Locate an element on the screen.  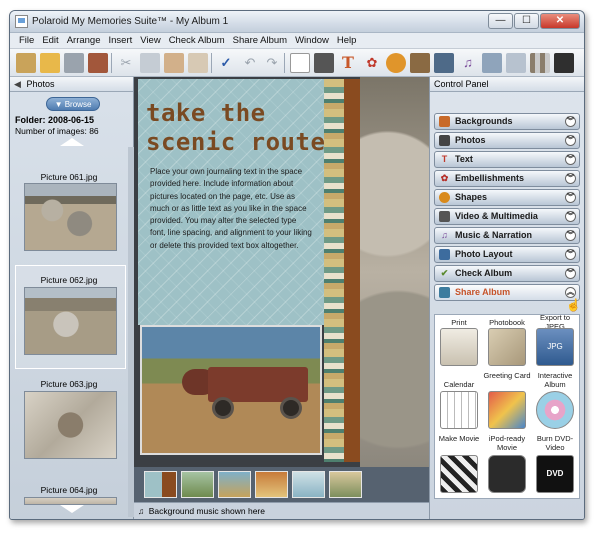
truck-photo is located at coordinates (231, 390).